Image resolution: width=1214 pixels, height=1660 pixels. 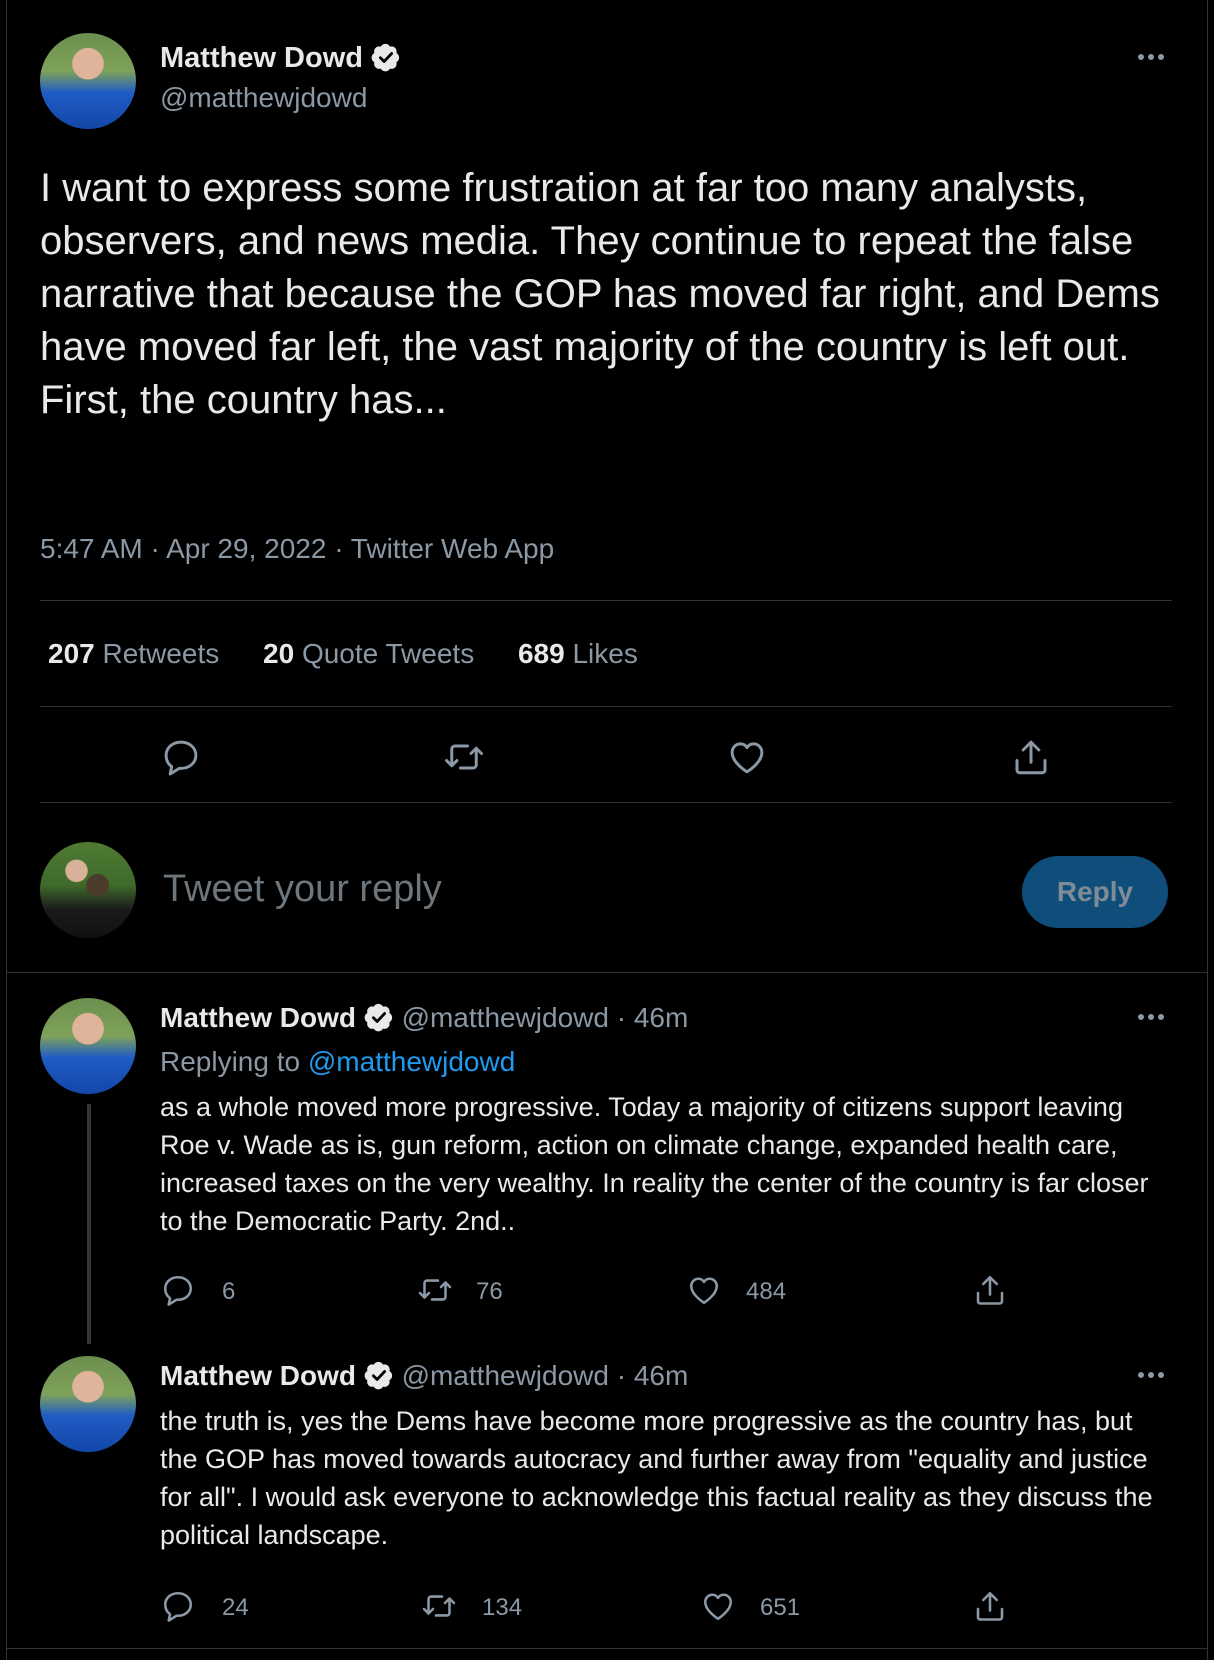 What do you see at coordinates (88, 81) in the screenshot?
I see `author-avatar` at bounding box center [88, 81].